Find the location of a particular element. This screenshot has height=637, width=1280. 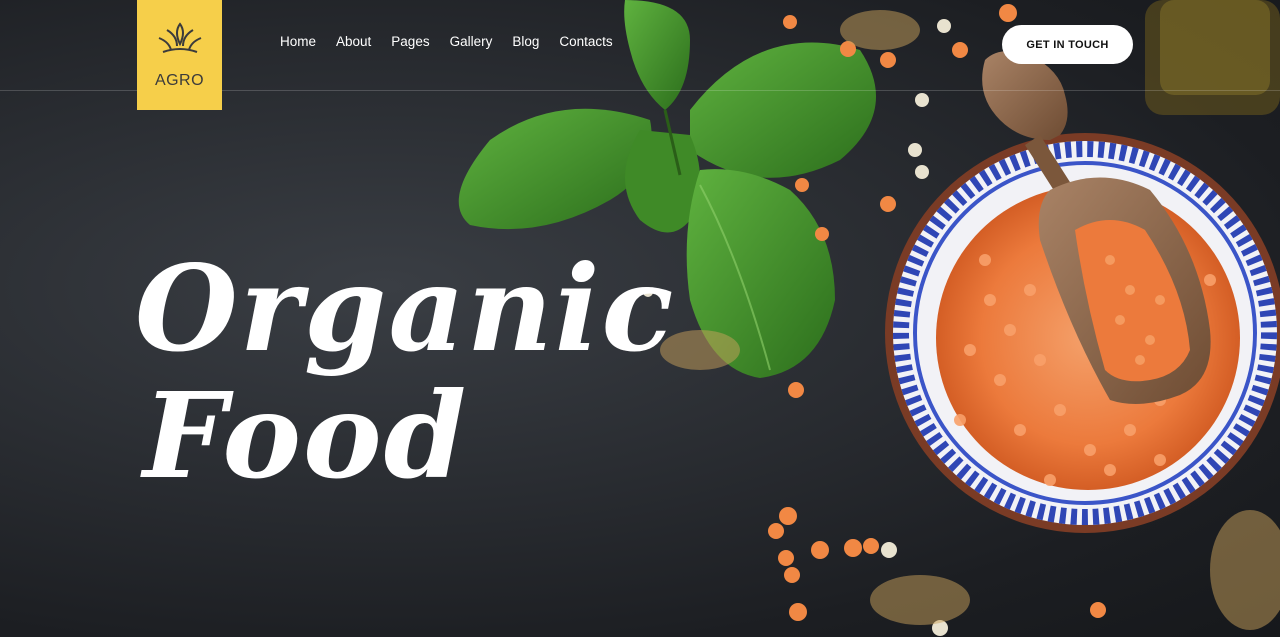

nav-item-blog: Blog is located at coordinates (525, 41).